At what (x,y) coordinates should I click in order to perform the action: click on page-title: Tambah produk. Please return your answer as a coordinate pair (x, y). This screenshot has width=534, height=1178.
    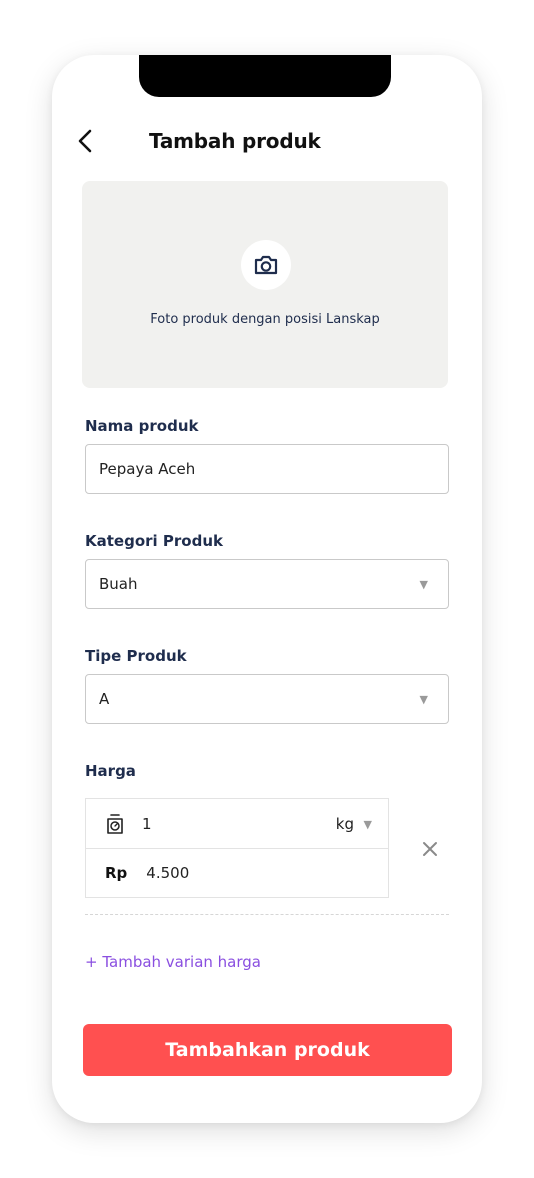
    Looking at the image, I should click on (235, 141).